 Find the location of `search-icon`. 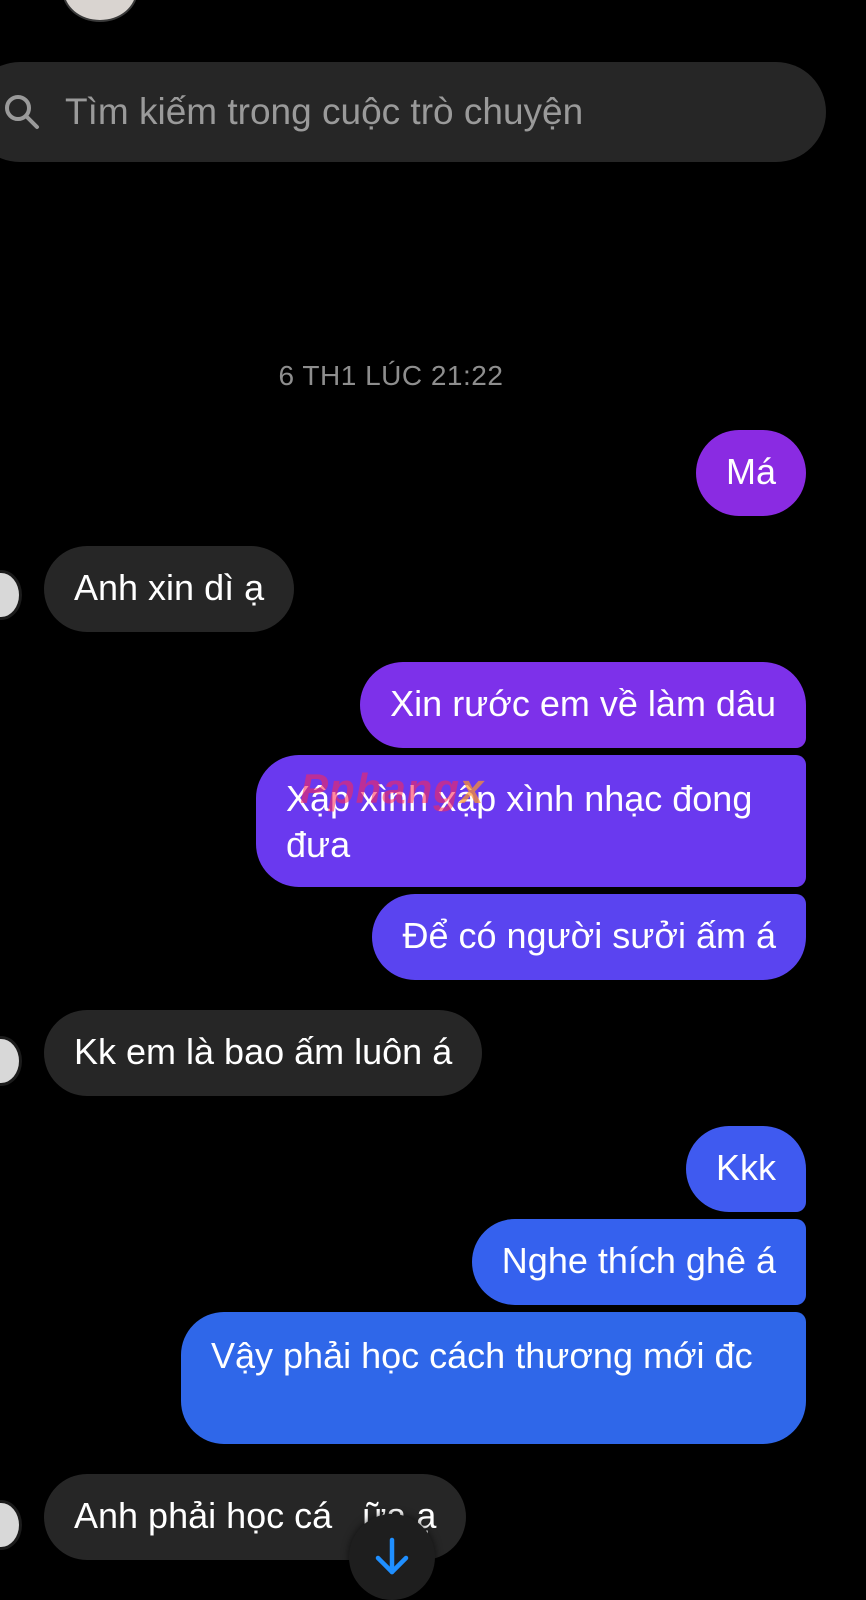

search-icon is located at coordinates (22, 112).